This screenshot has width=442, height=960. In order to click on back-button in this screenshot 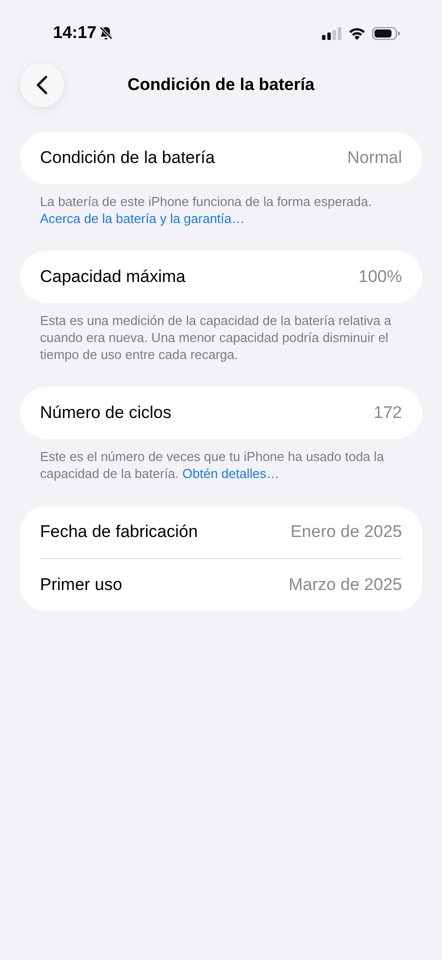, I will do `click(42, 85)`.